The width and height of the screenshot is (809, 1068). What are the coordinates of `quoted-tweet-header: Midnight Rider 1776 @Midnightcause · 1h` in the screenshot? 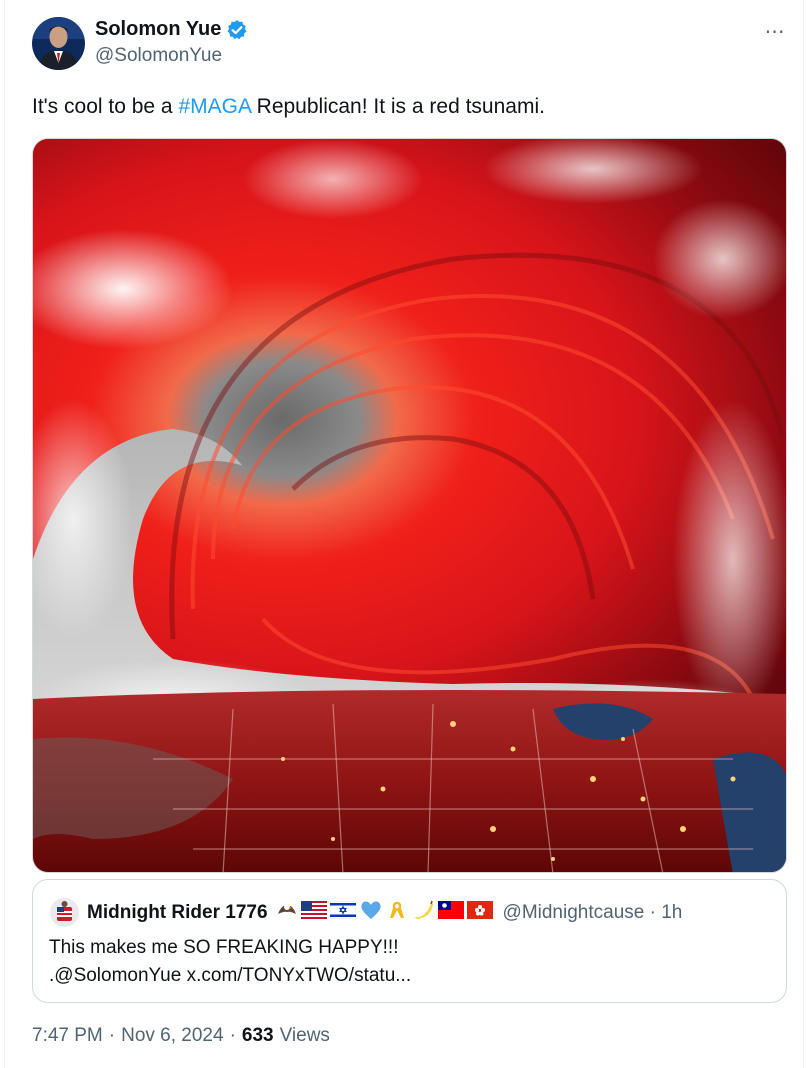 It's located at (366, 912).